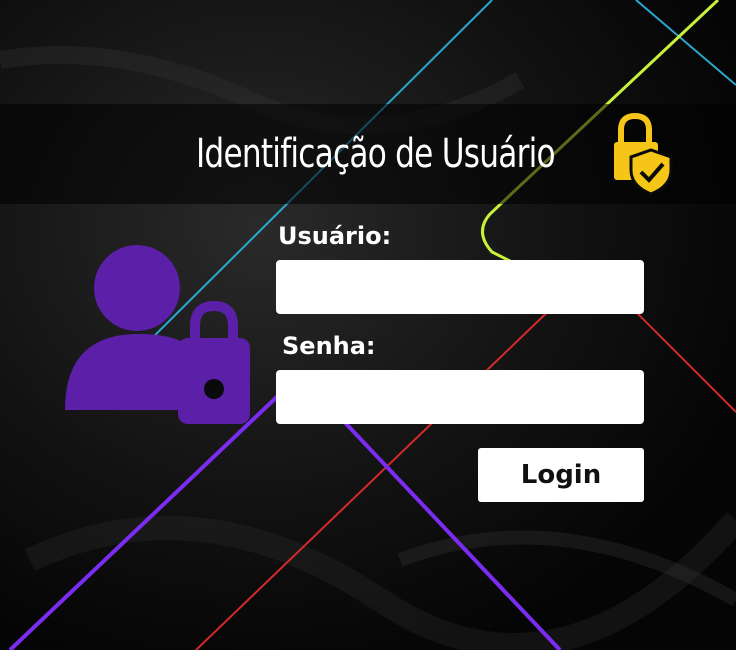  I want to click on login-button: Login, so click(561, 475).